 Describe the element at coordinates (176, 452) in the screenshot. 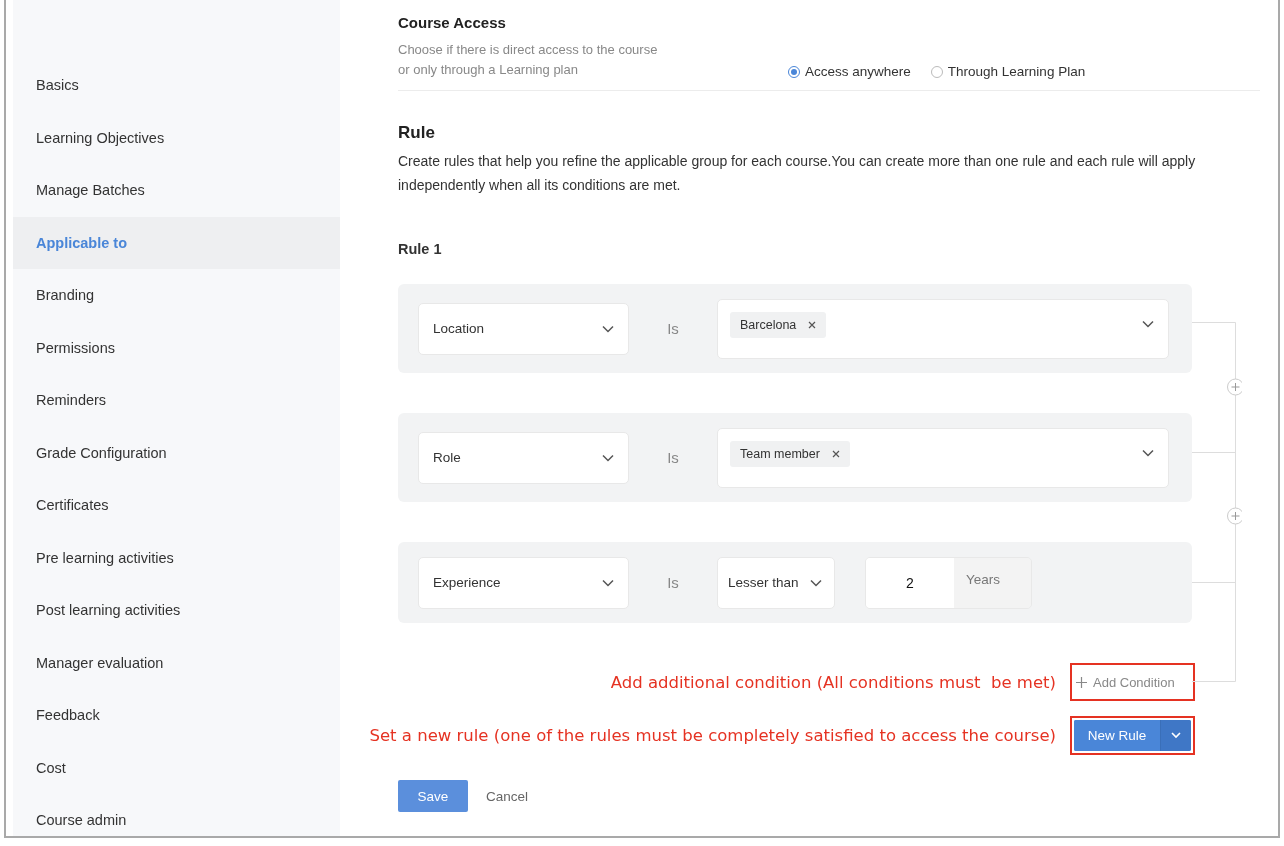

I see `sidebar-item: Grade Configuration` at that location.